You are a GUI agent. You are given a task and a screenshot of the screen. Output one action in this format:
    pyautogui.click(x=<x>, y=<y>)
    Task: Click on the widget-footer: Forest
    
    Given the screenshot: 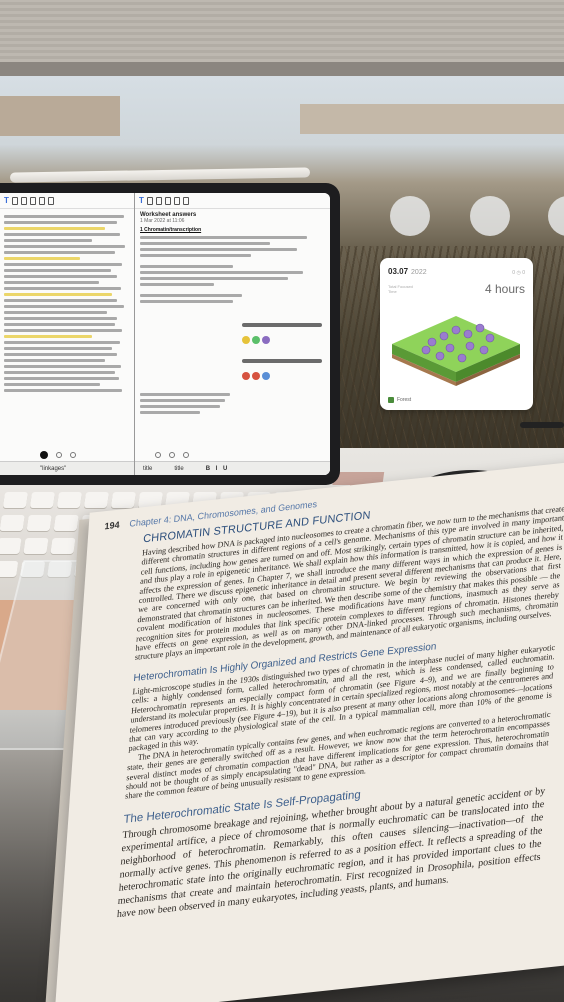 What is the action you would take?
    pyautogui.click(x=399, y=400)
    